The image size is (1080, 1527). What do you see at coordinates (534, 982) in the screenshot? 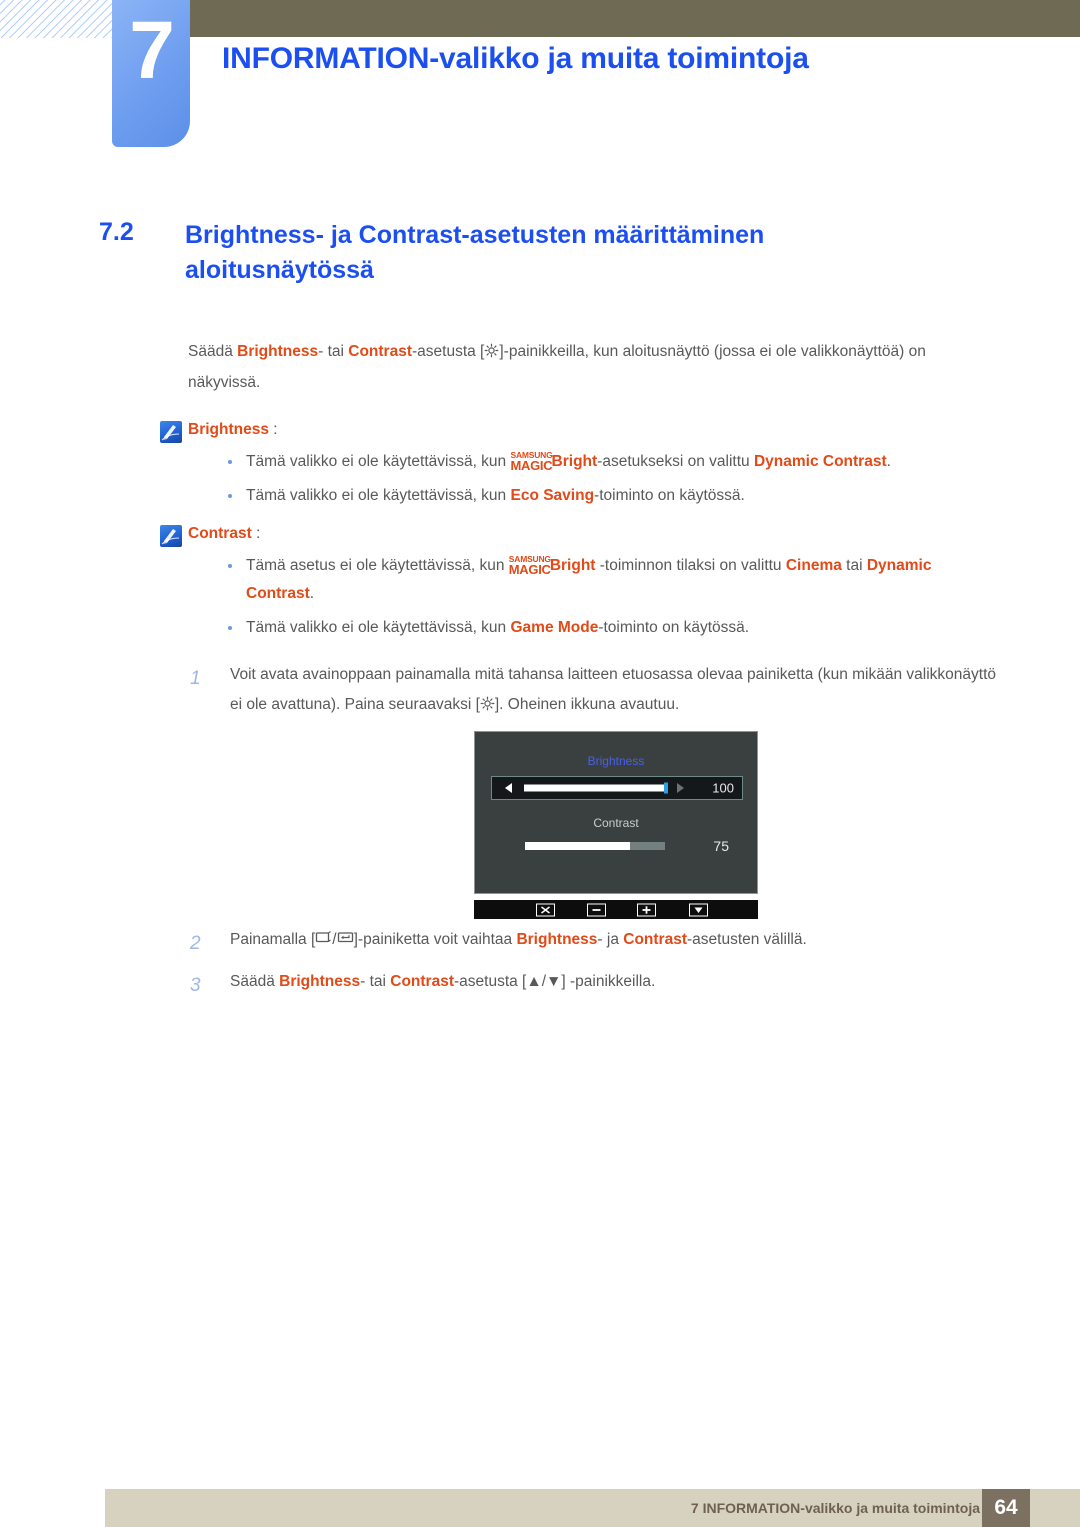
I see `up-arrow-icon: ▲` at bounding box center [534, 982].